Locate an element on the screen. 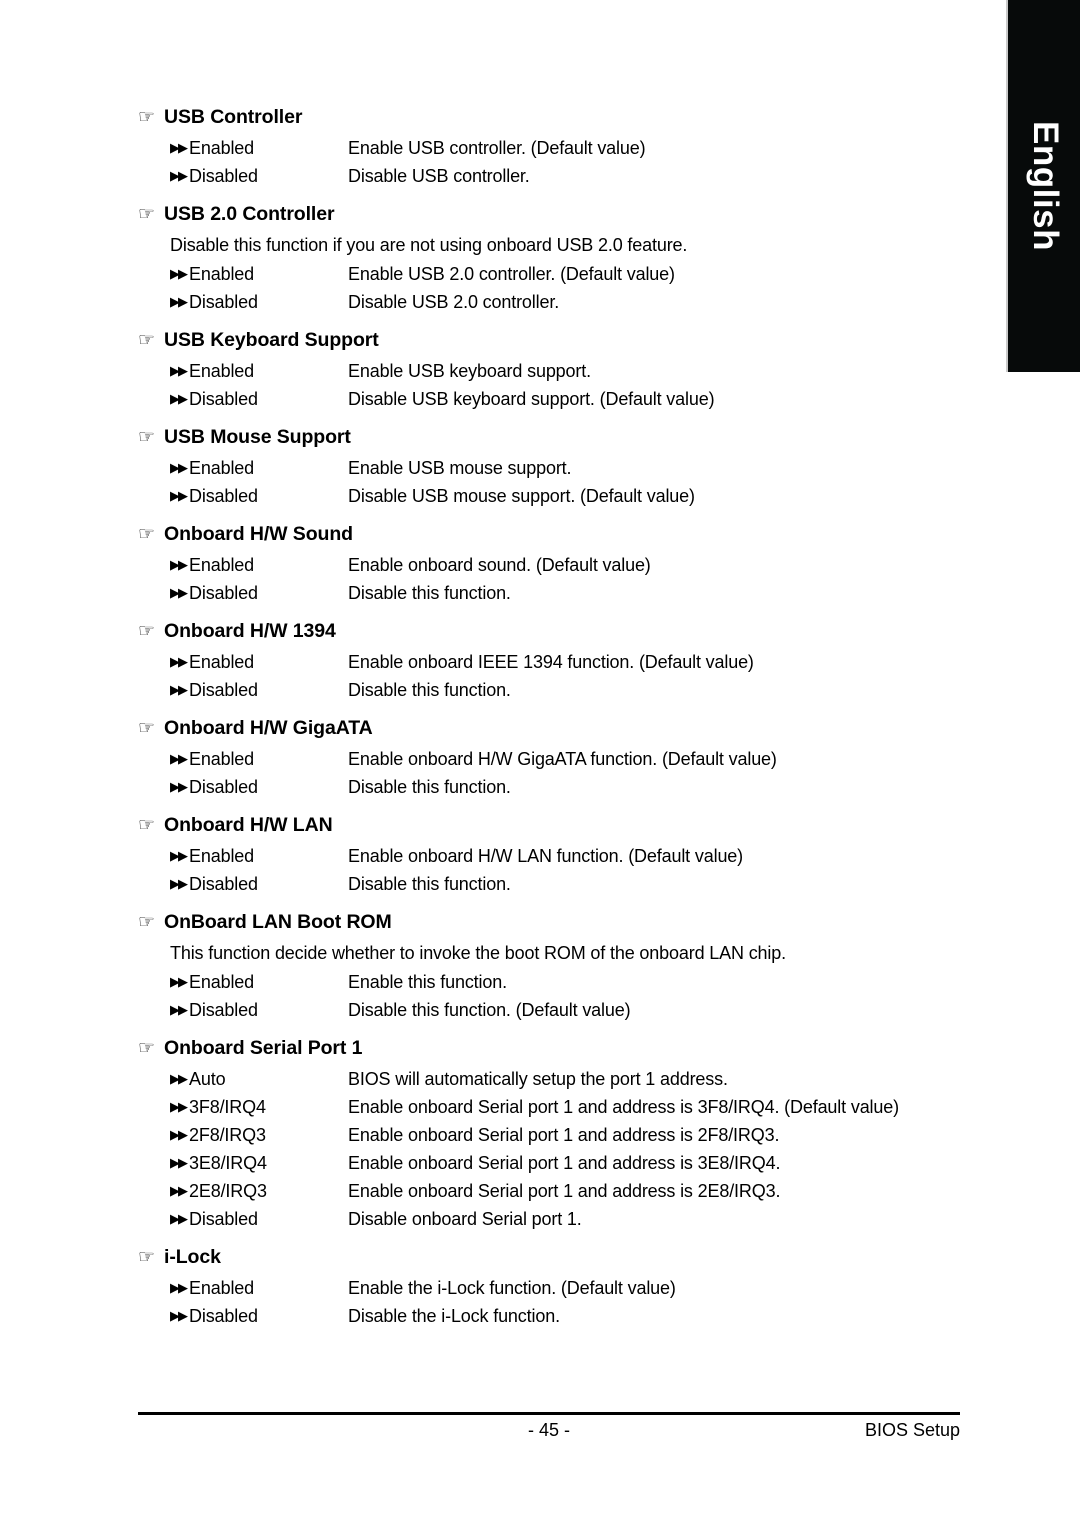  option-row: ▶▶ Disabled Disable the i-Lock function. is located at coordinates (574, 1316).